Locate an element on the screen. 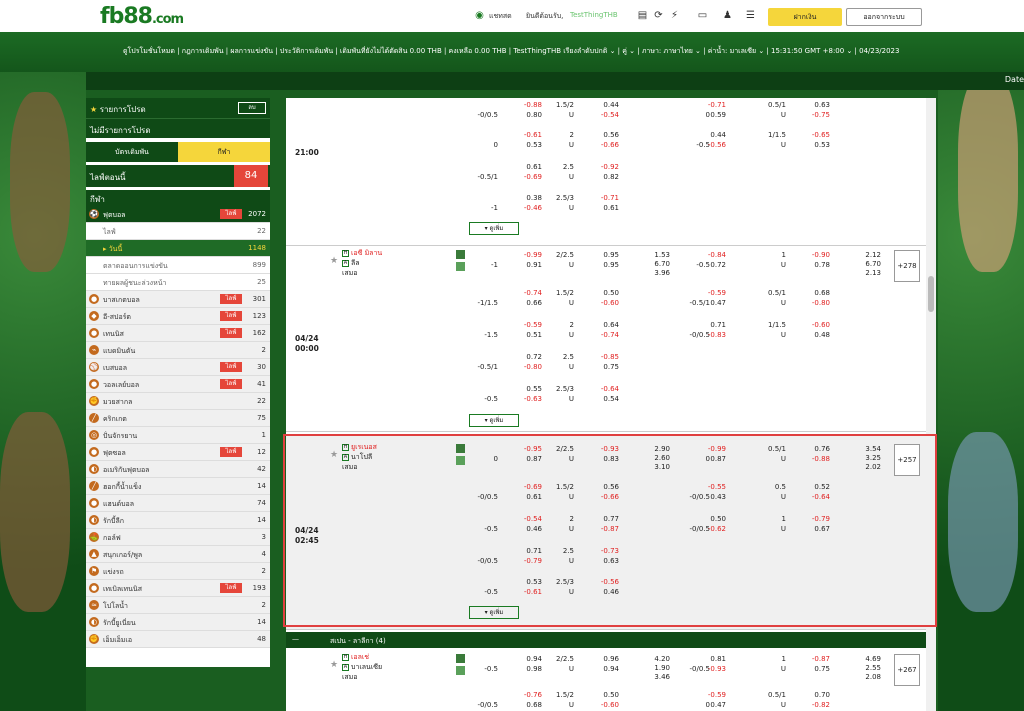  logout-button: ออกจากระบบ is located at coordinates (884, 17).